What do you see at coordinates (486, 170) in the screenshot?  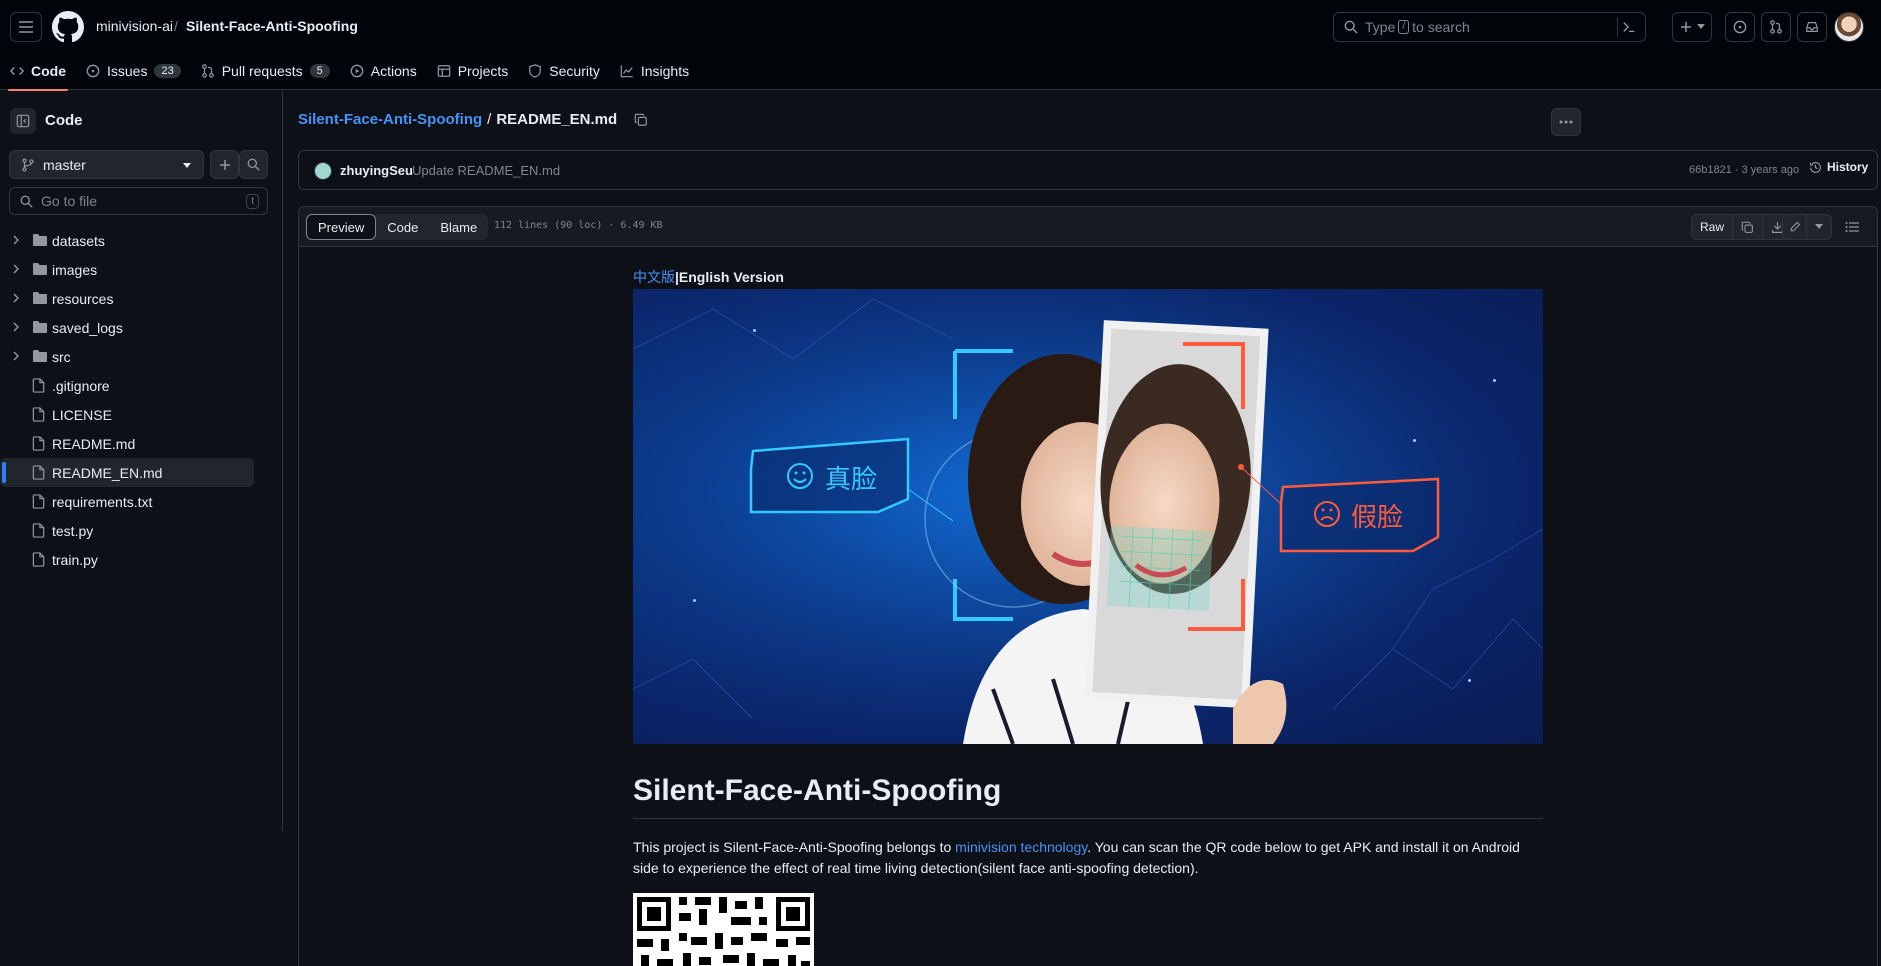 I see `commit-message: Update README_EN.md` at bounding box center [486, 170].